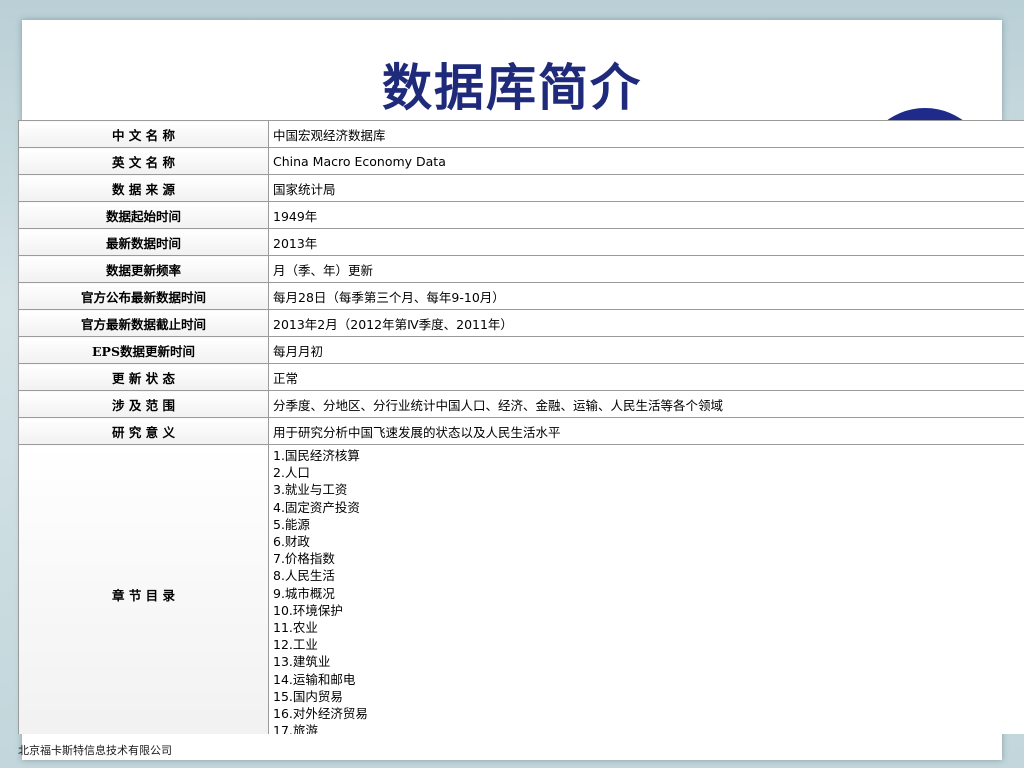  What do you see at coordinates (143, 350) in the screenshot?
I see `row-label-eps-update-time: EPS数据更新时间` at bounding box center [143, 350].